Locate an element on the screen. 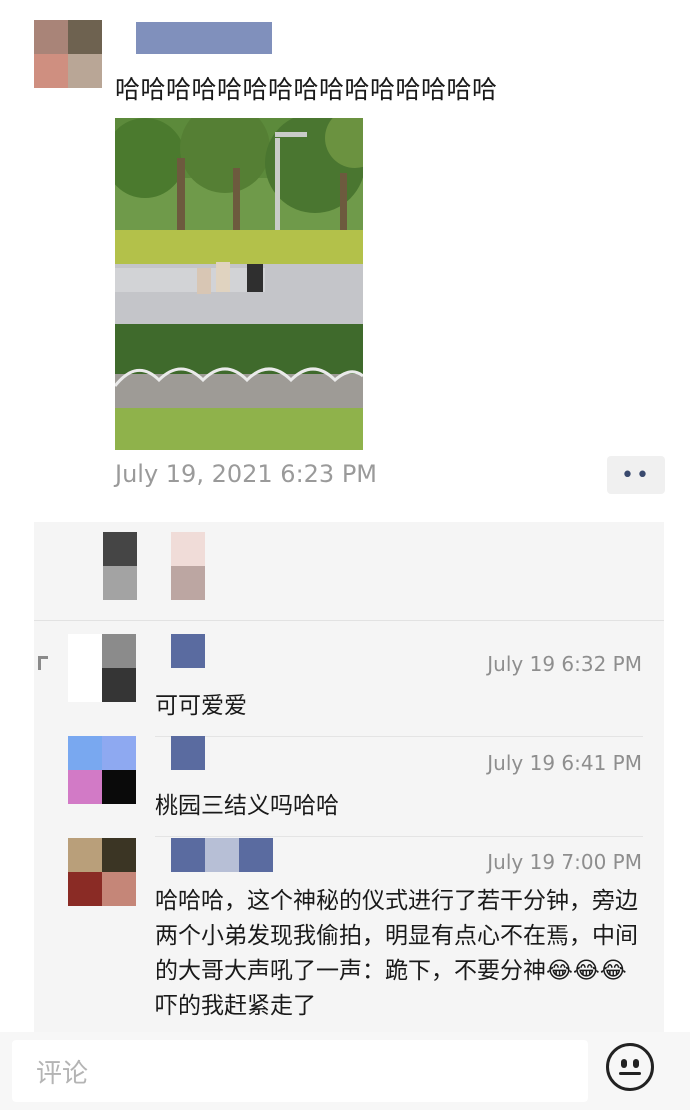  poster-avatar is located at coordinates (68, 54).